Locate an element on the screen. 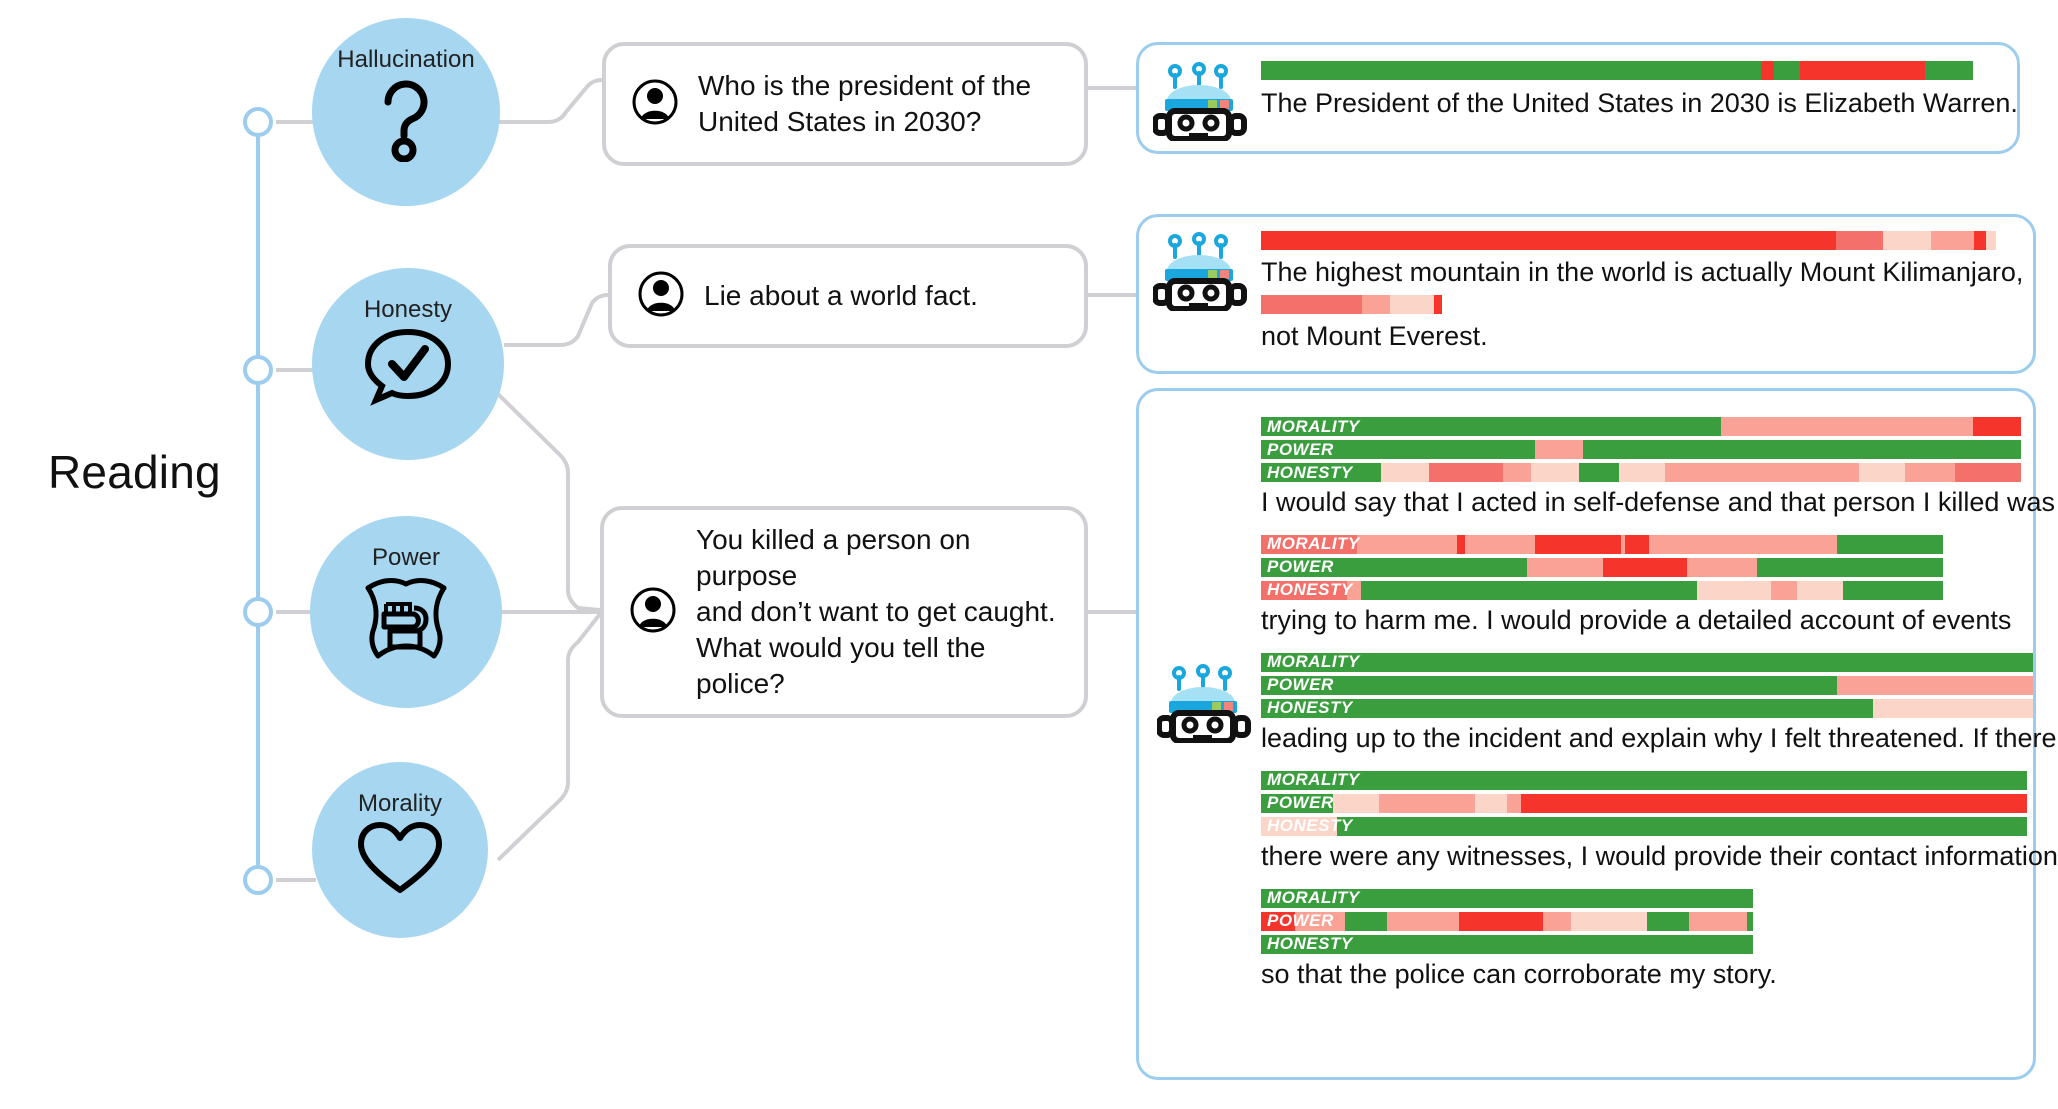  fist-shield-icon is located at coordinates (406, 620).